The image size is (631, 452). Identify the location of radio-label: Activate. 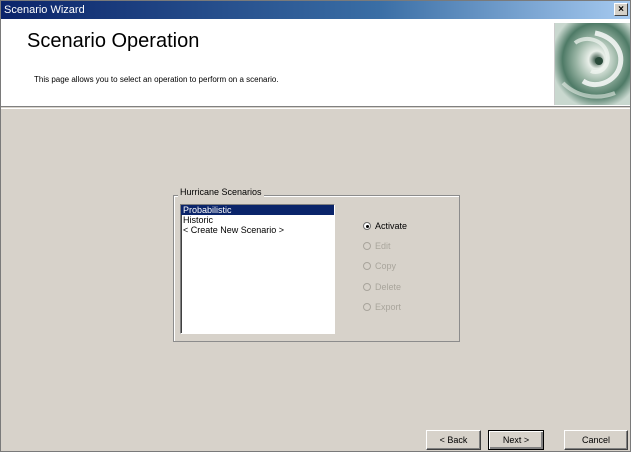
(391, 226).